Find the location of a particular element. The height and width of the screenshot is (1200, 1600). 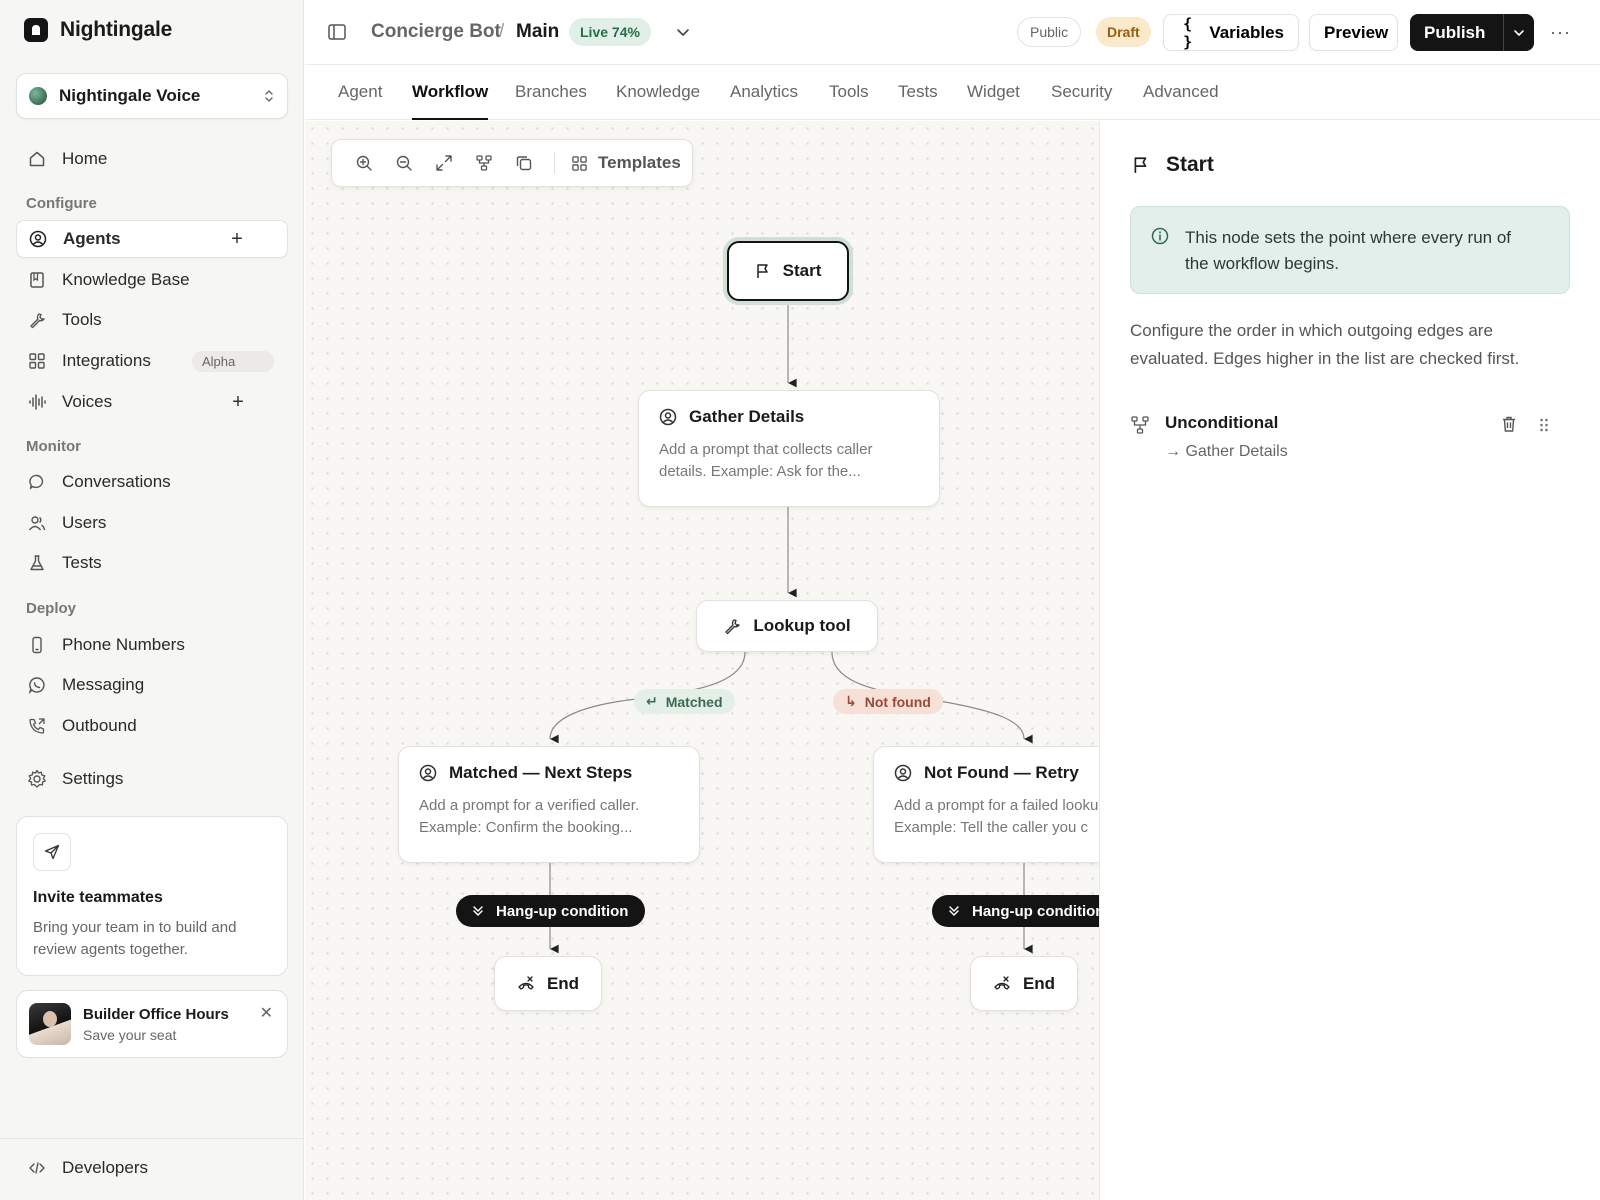

sidebar-item-phone-numbers: Phone Numbers is located at coordinates (152, 645).